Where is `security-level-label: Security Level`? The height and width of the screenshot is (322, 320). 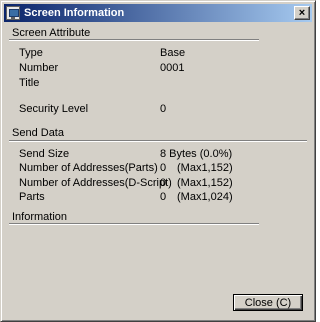
security-level-label: Security Level is located at coordinates (54, 109).